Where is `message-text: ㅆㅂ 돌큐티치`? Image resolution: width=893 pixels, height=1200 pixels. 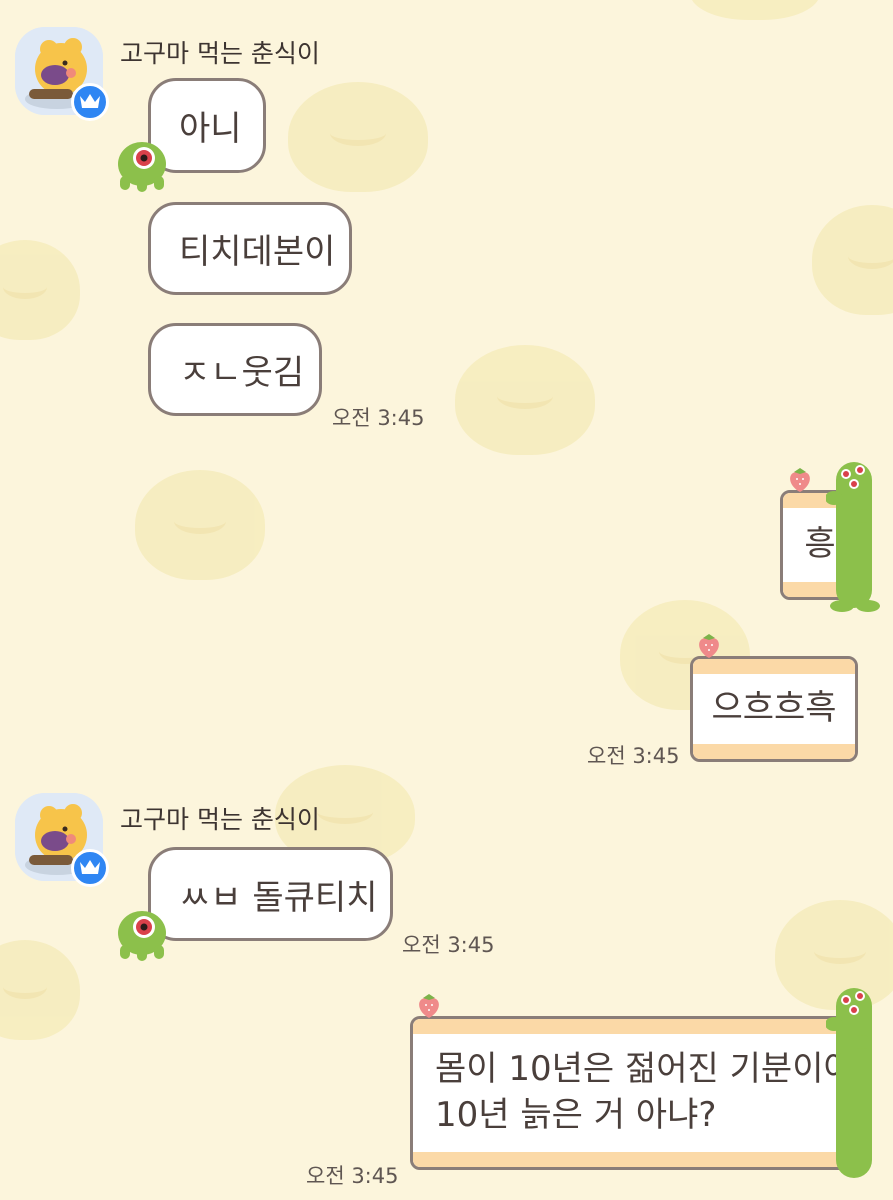
message-text: ㅆㅂ 돌큐티치 is located at coordinates (278, 897).